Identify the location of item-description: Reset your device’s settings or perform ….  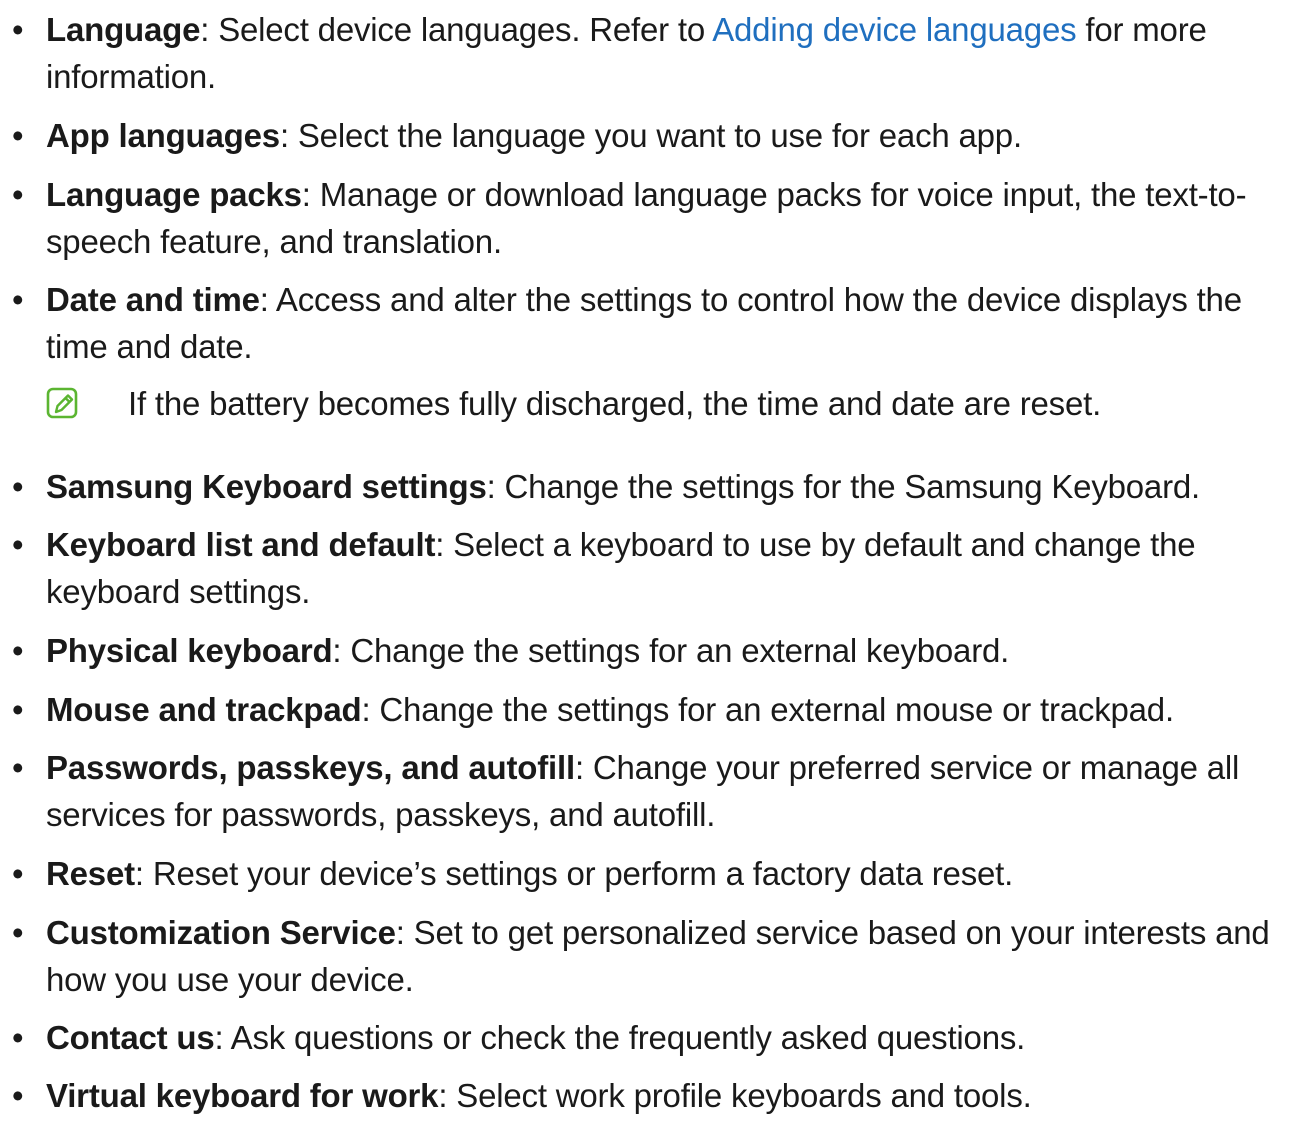
(583, 873).